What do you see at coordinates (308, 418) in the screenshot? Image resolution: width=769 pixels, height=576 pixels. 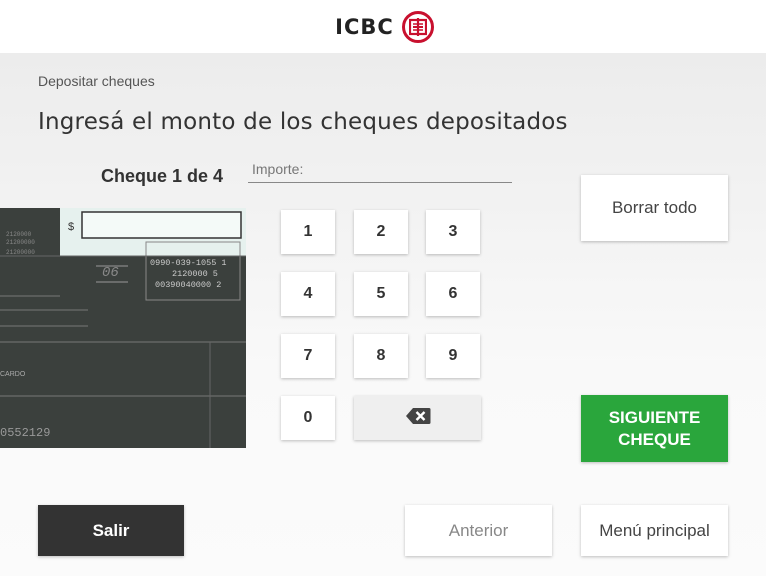 I see `keypad-key-0: 0` at bounding box center [308, 418].